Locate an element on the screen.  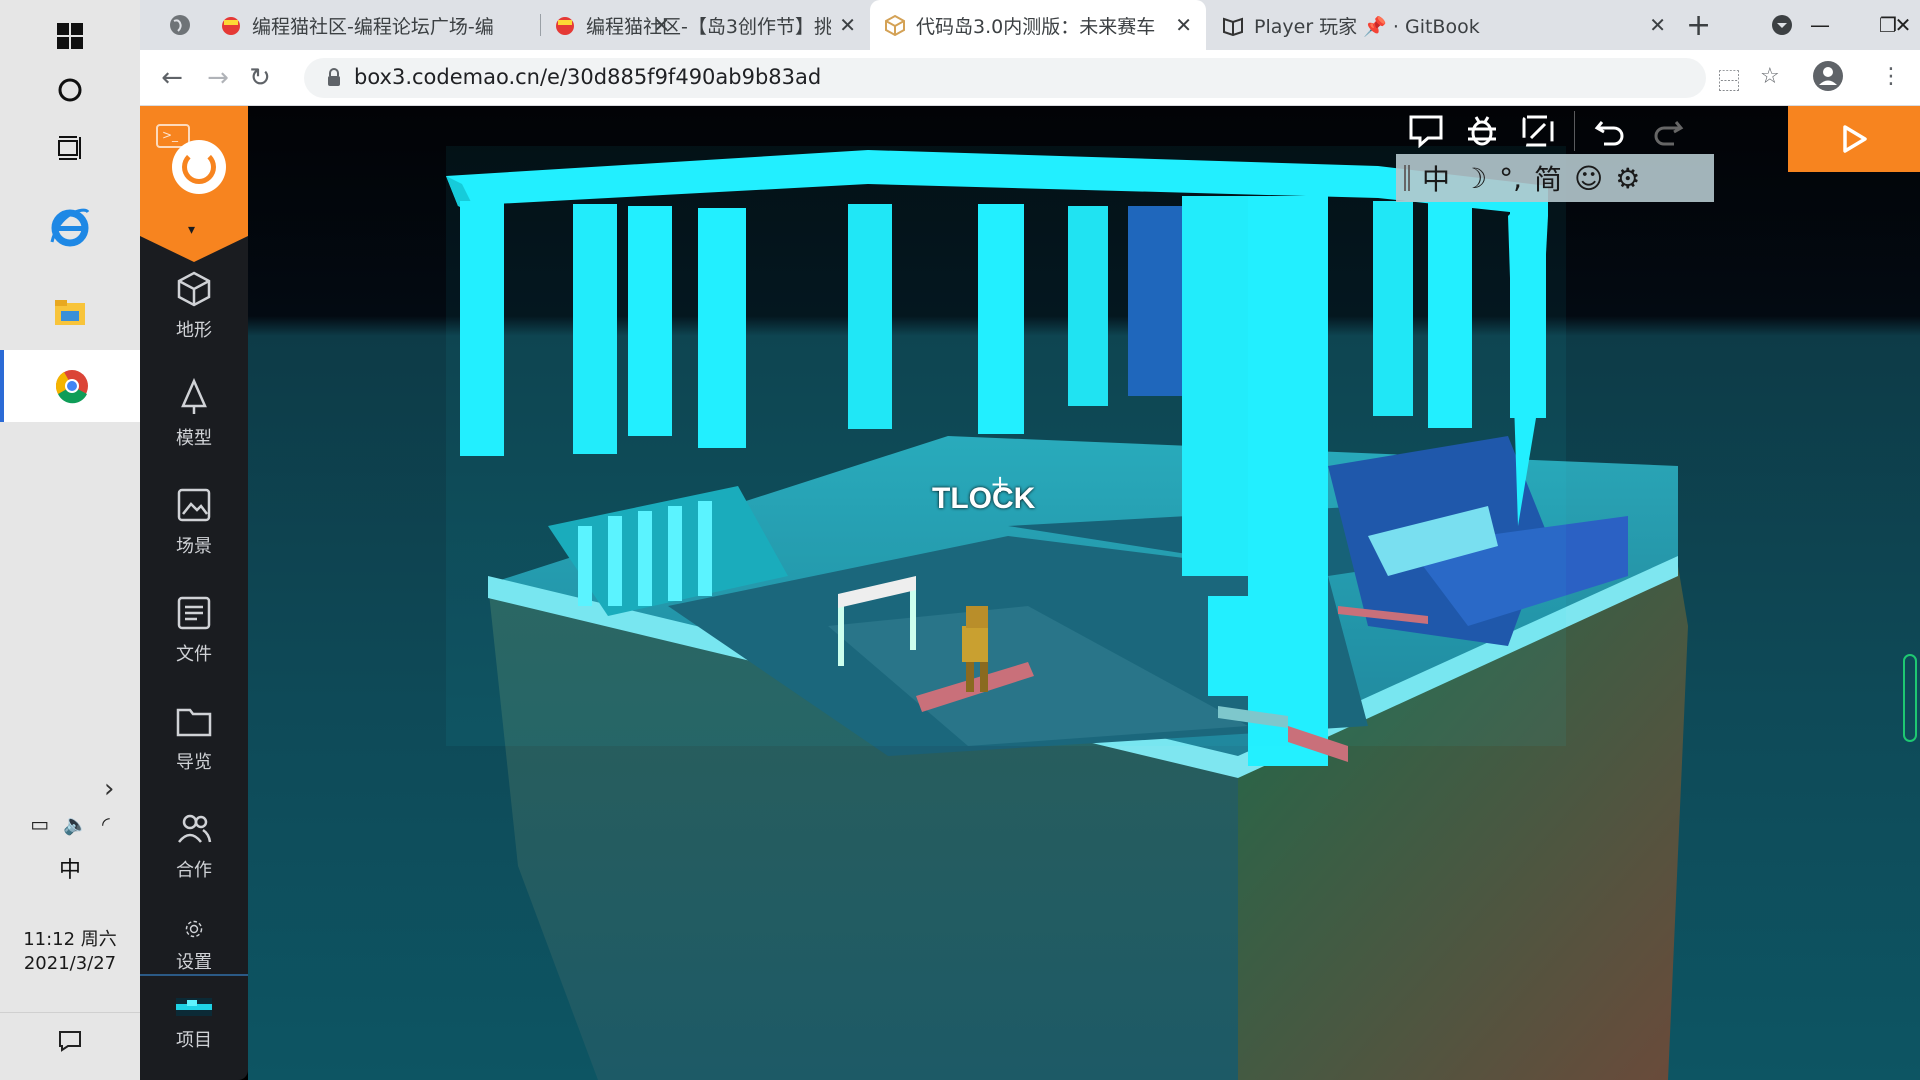
player-nametag: TLOCK is located at coordinates (984, 498).